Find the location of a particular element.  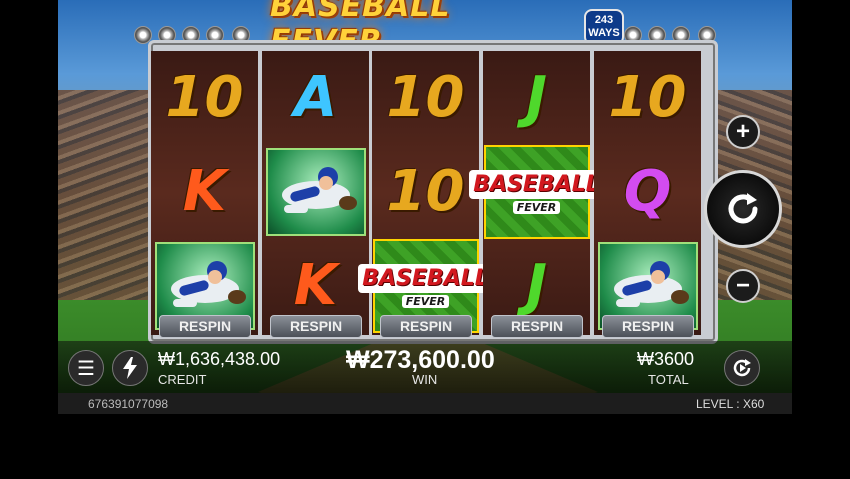

level-value: X60 is located at coordinates (753, 404).